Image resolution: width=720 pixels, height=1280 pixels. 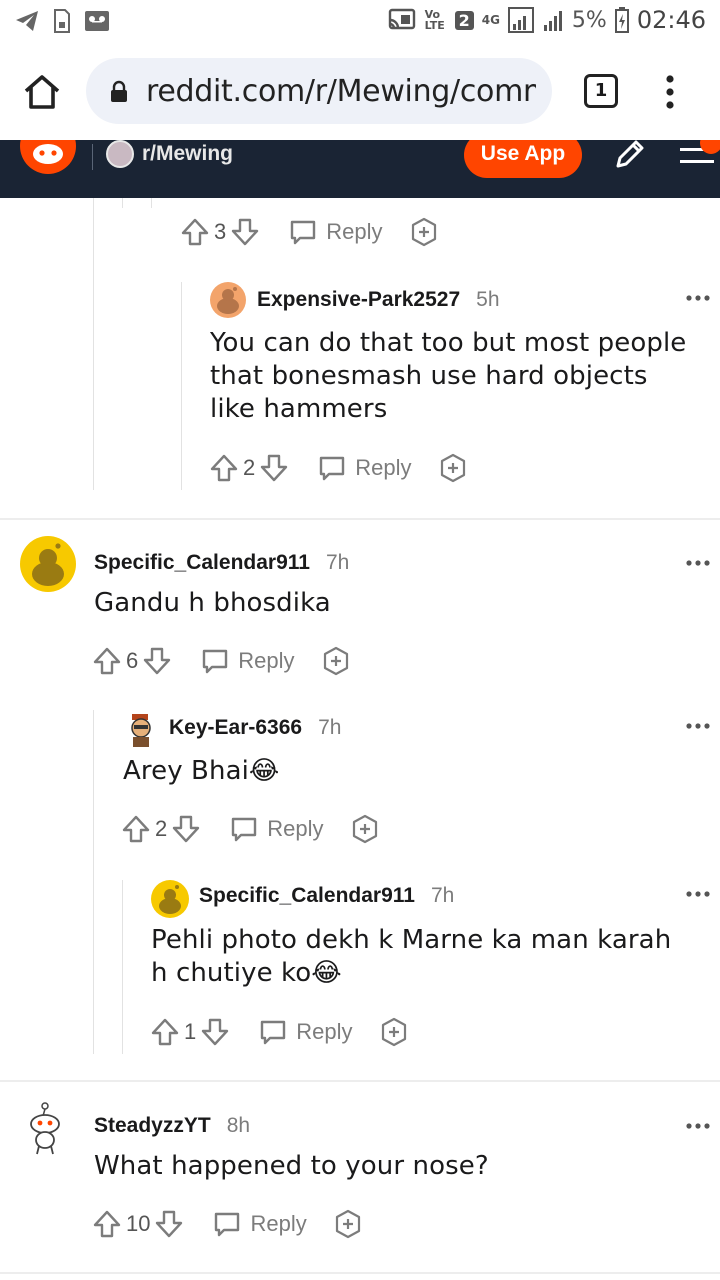 I want to click on comment-actions: 2 Reply, so click(x=250, y=829).